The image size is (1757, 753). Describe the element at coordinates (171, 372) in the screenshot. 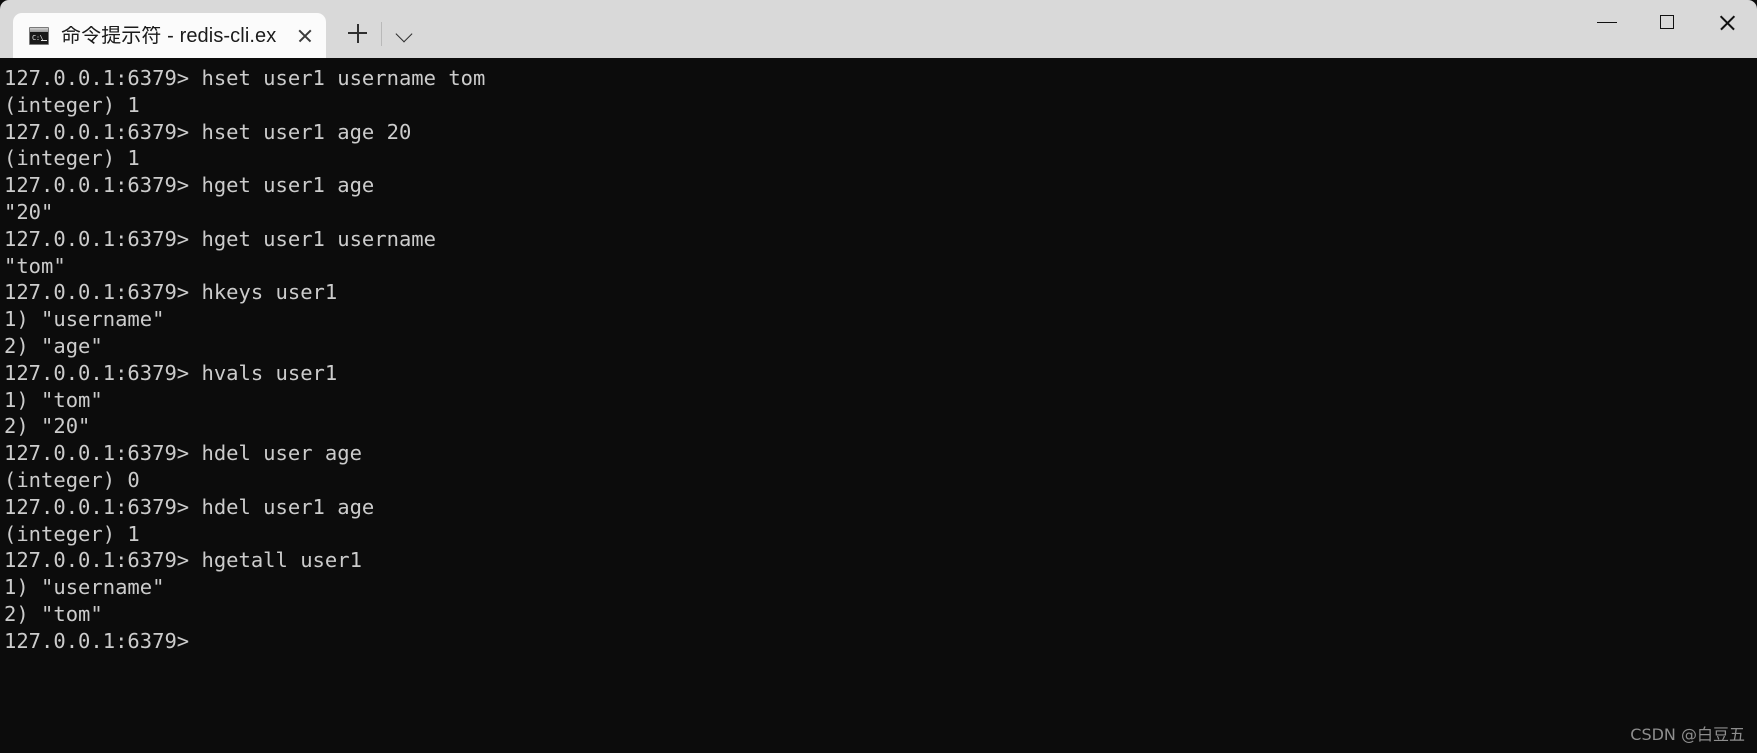

I see `terminal-line: 127.0.0.1:6379> hvals user1` at that location.